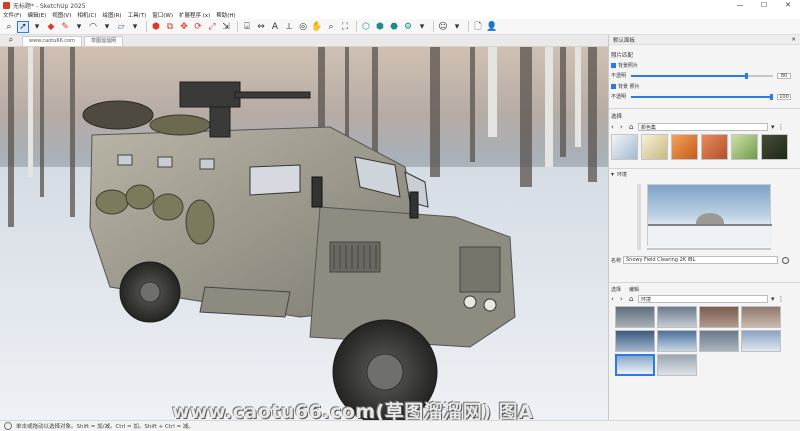 The width and height of the screenshot is (800, 431). I want to click on menu-help: 帮助(H), so click(225, 15).